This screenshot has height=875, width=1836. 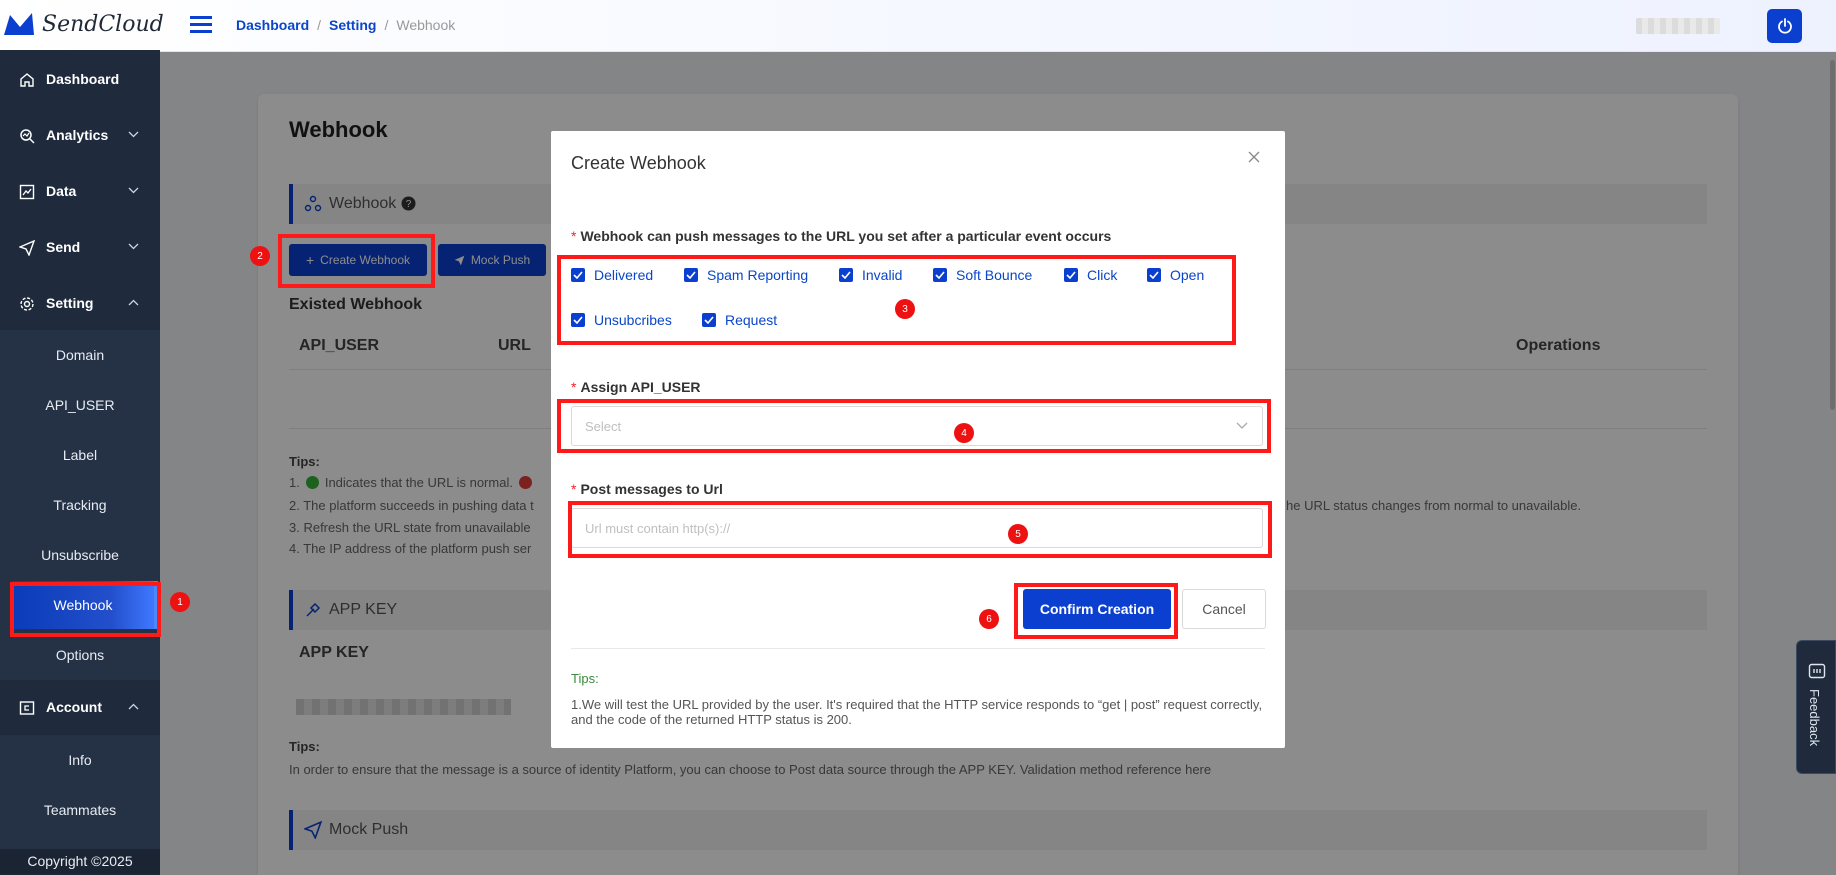 I want to click on annotation-box-events, so click(x=896, y=300).